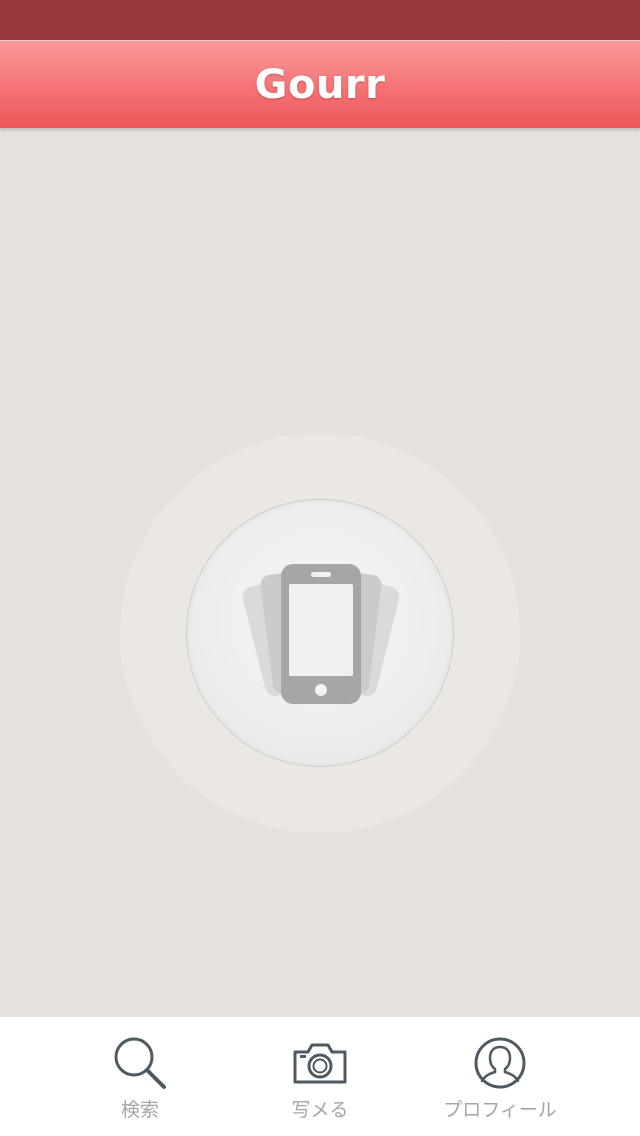 This screenshot has height=1136, width=640. I want to click on tab-profile-label: プロフィール, so click(500, 1110).